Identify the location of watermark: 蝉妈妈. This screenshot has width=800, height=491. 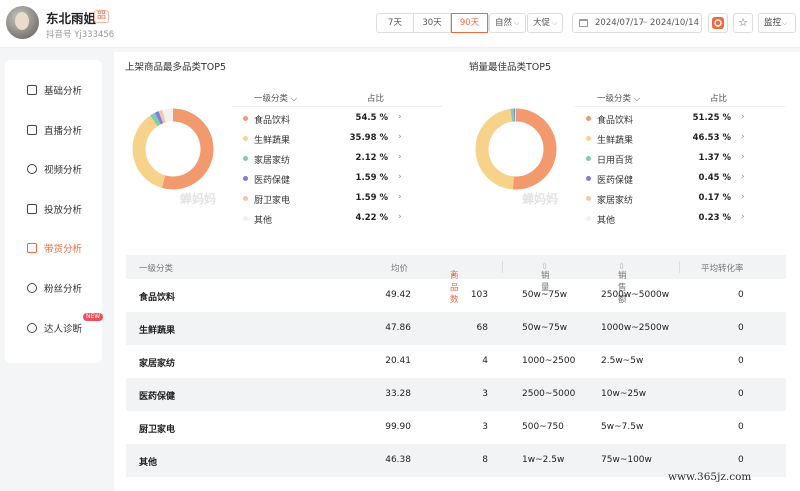
(540, 199).